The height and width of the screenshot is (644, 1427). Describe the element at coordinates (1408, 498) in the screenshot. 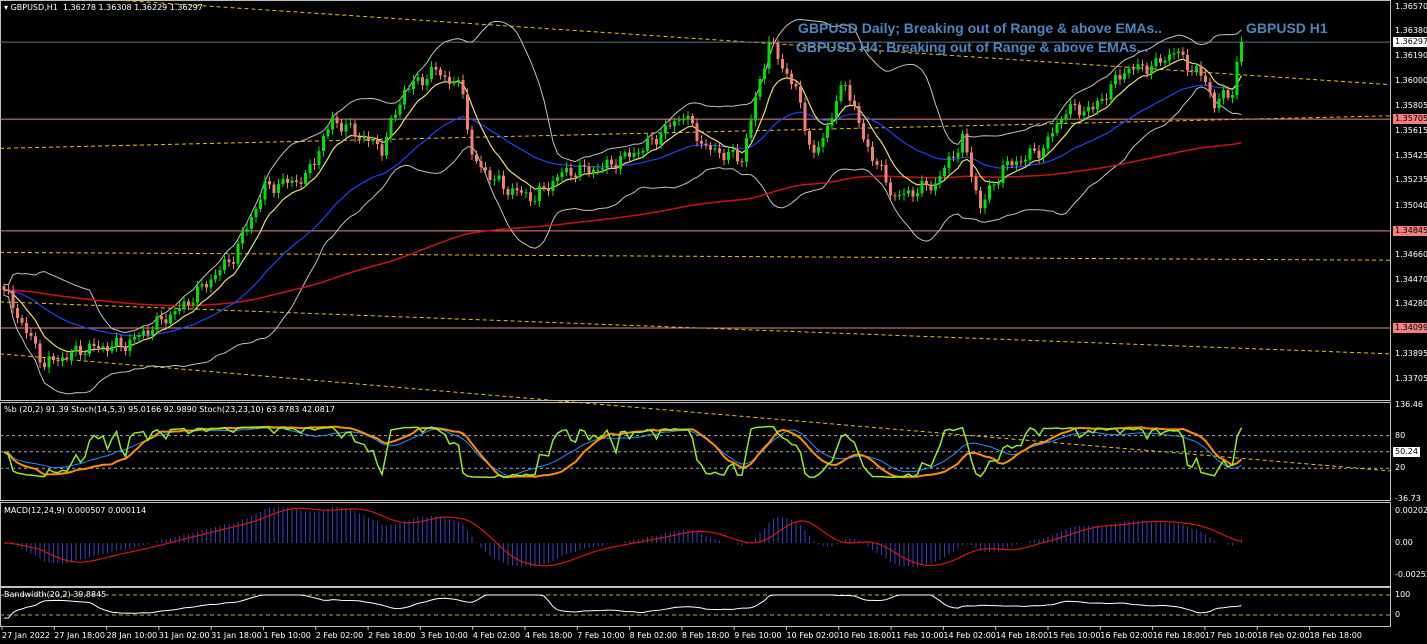

I see `stoch-axis-label: -36.73` at that location.